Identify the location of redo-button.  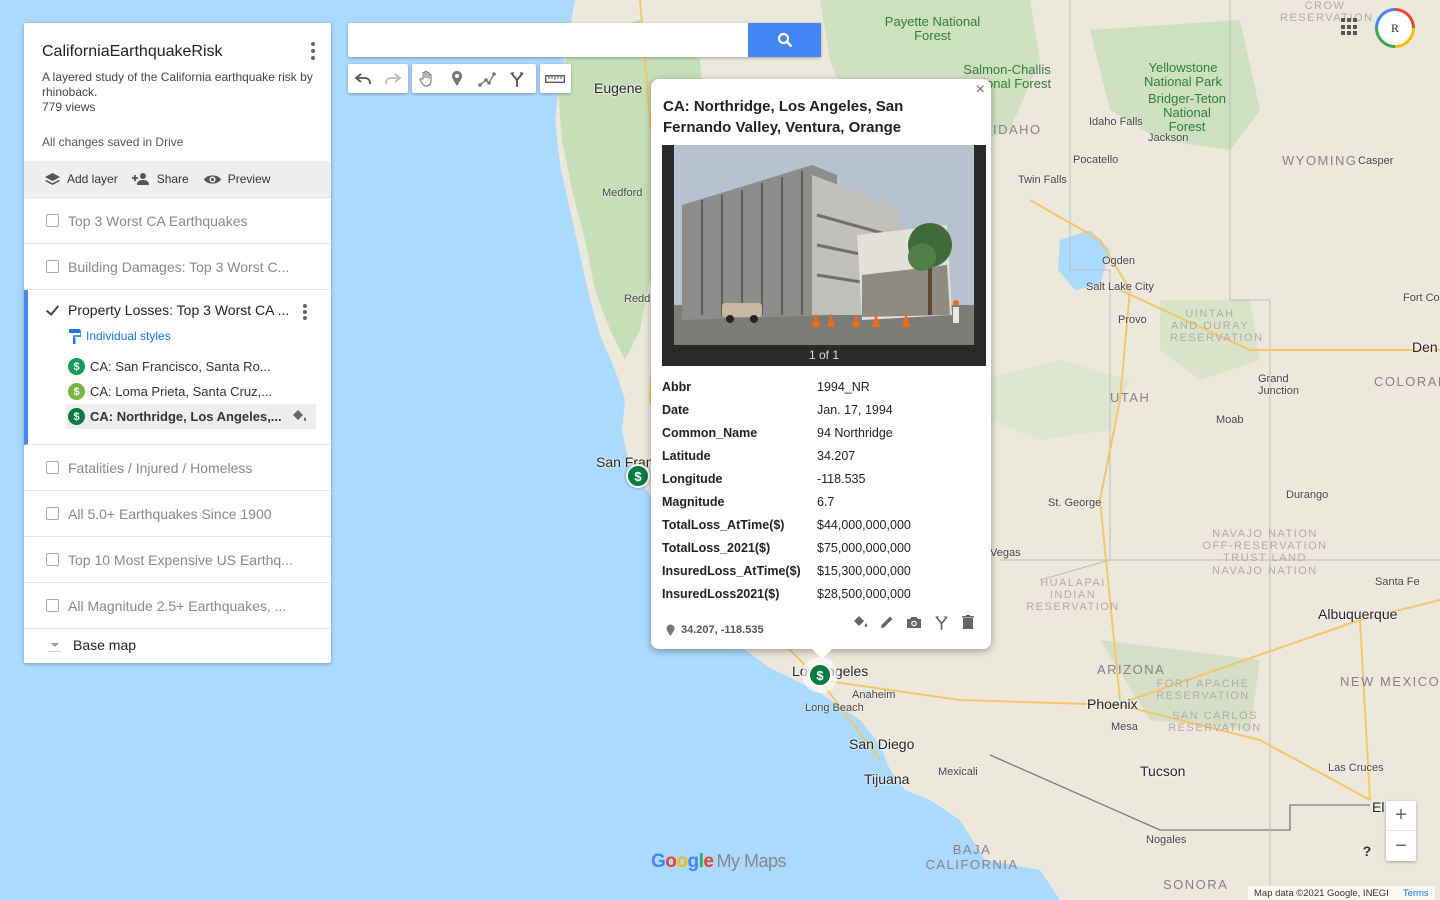
(393, 78).